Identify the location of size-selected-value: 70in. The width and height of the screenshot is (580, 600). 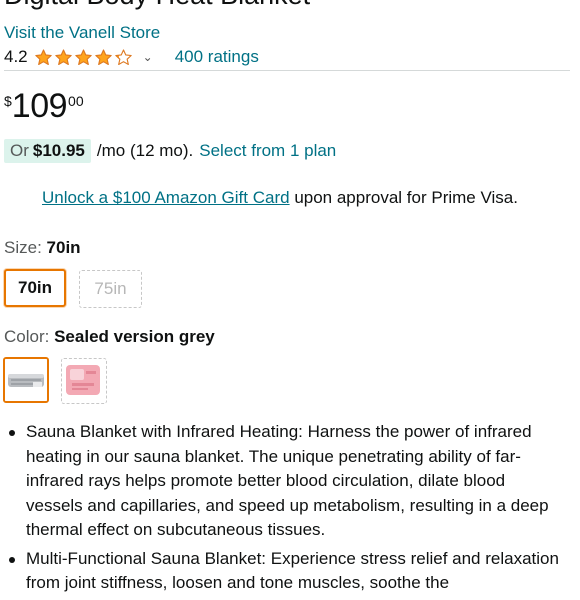
(63, 247).